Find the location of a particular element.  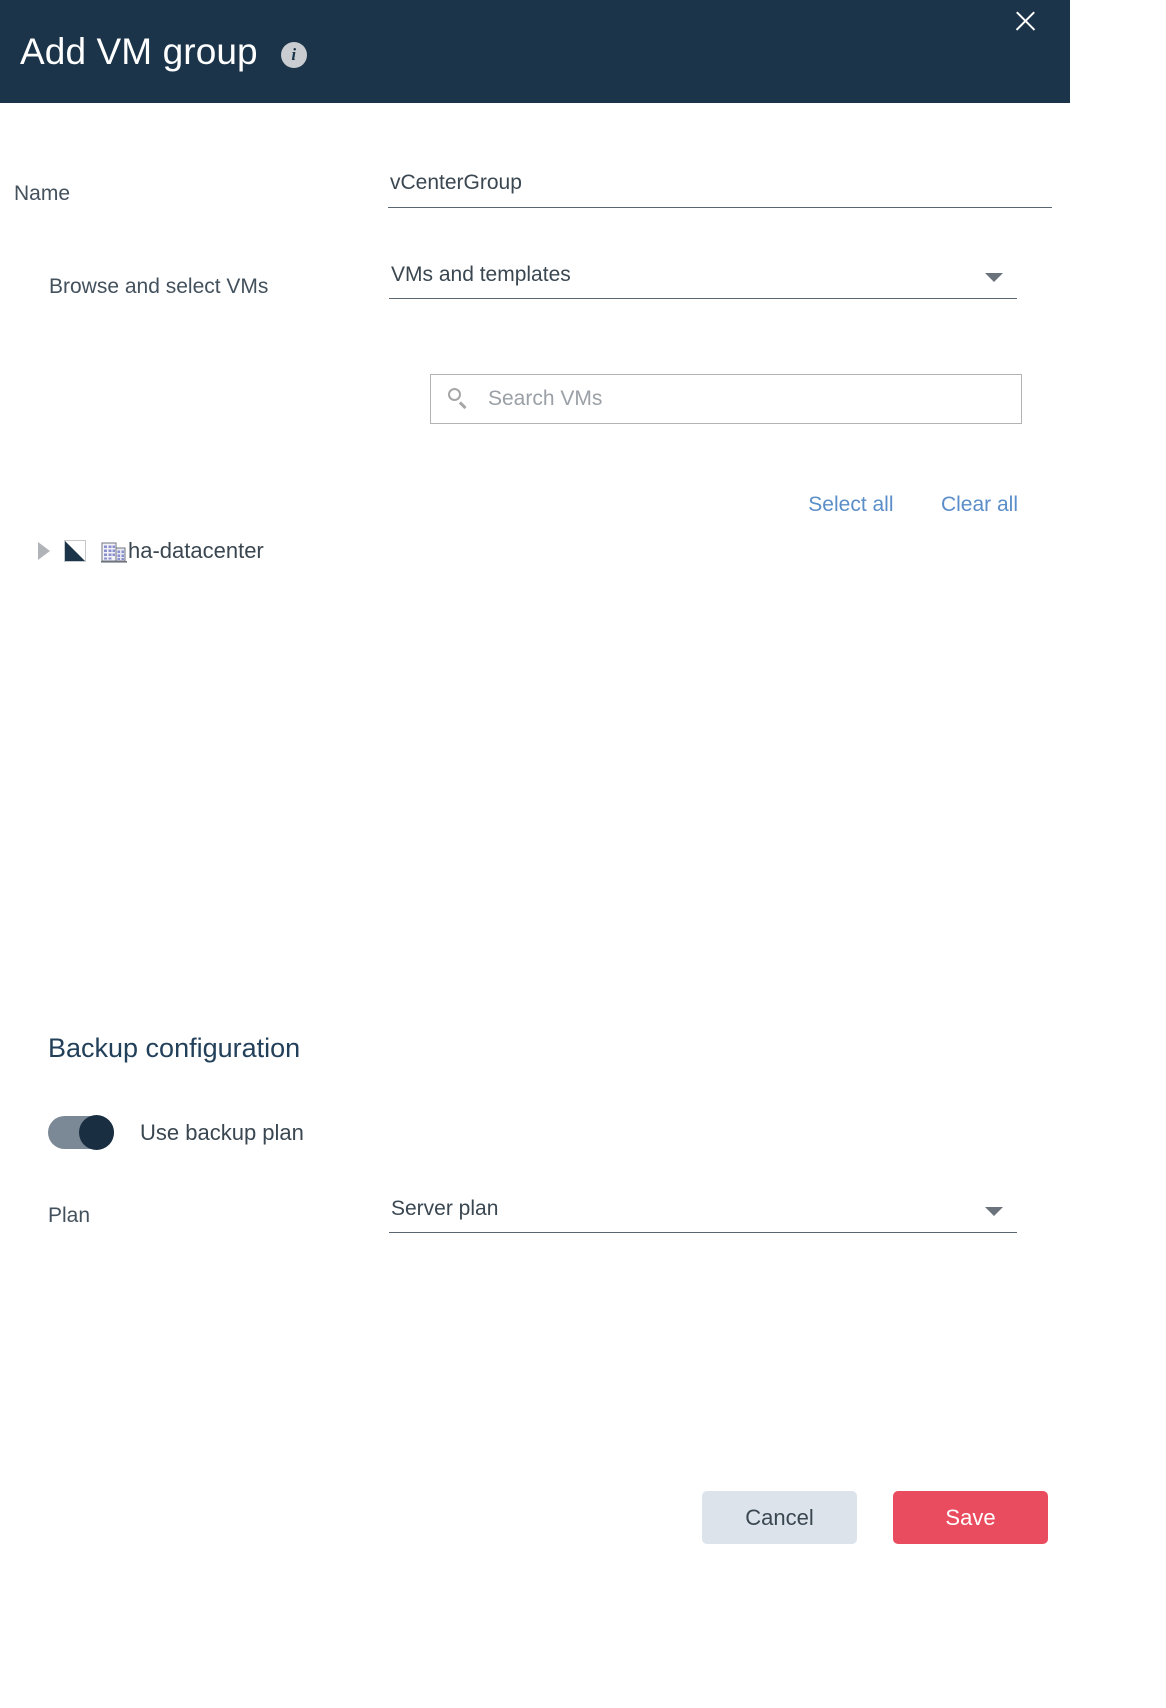

page-title: Add VM group is located at coordinates (139, 51).